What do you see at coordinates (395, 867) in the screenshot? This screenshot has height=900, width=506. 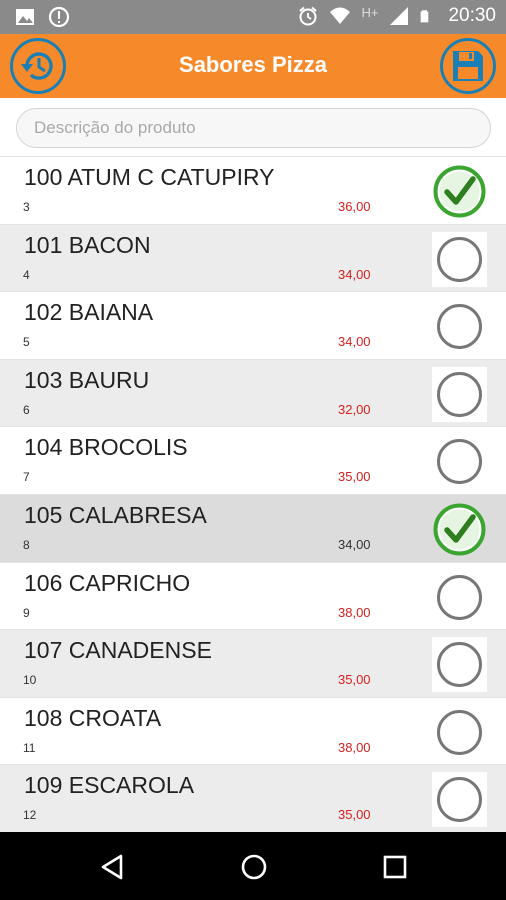 I see `recents-icon` at bounding box center [395, 867].